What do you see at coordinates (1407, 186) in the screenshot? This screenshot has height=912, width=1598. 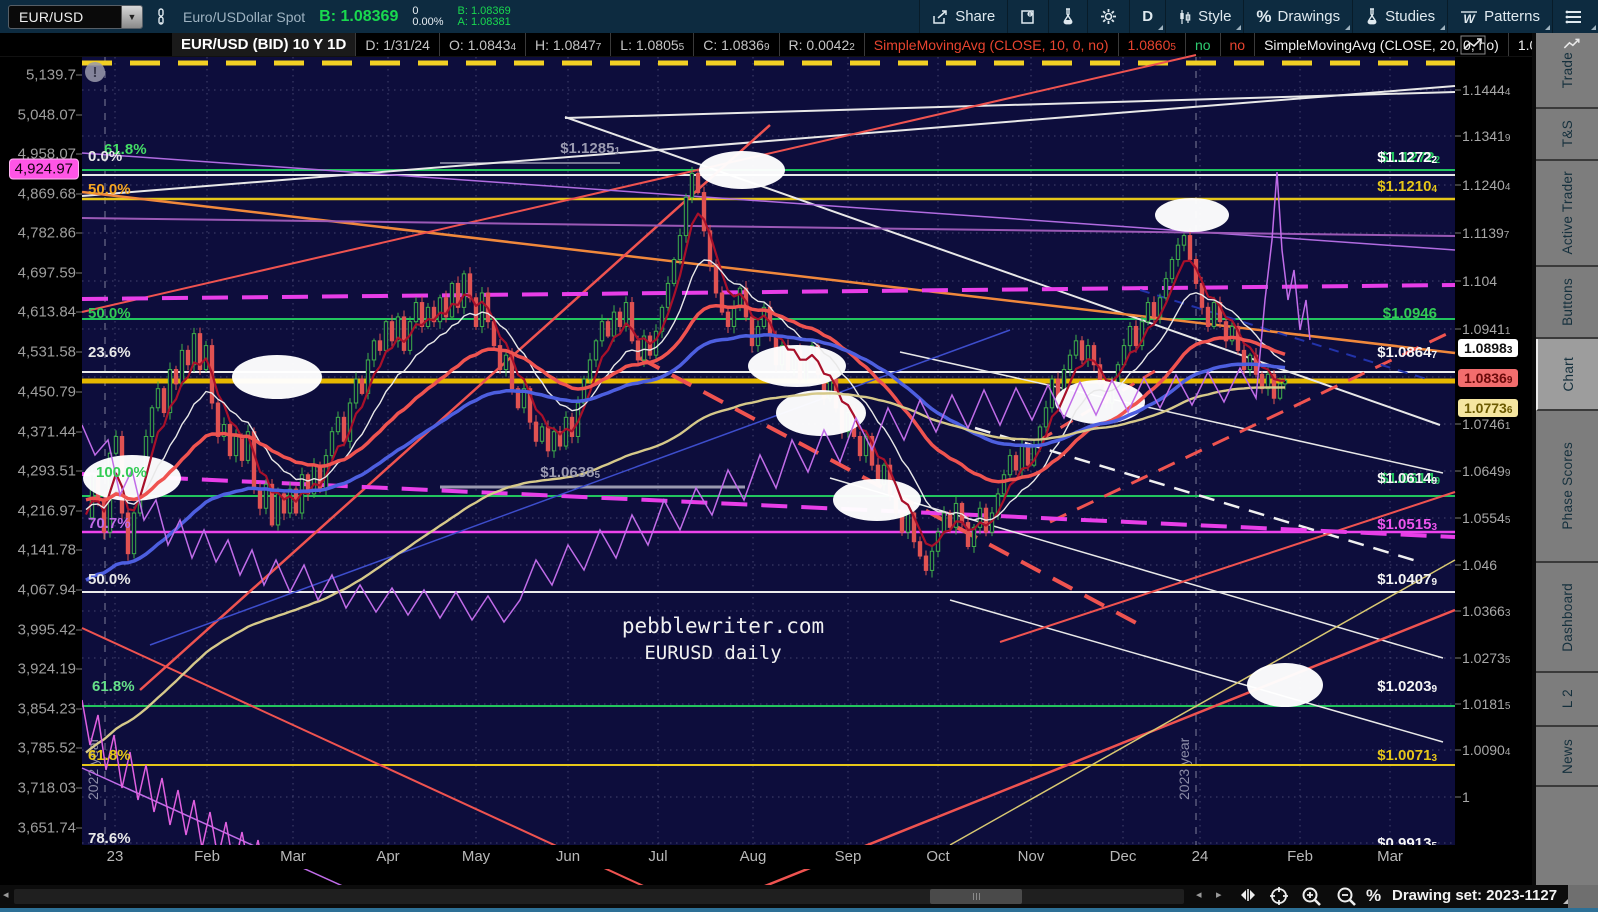 I see `price-level-label: $1.12104` at bounding box center [1407, 186].